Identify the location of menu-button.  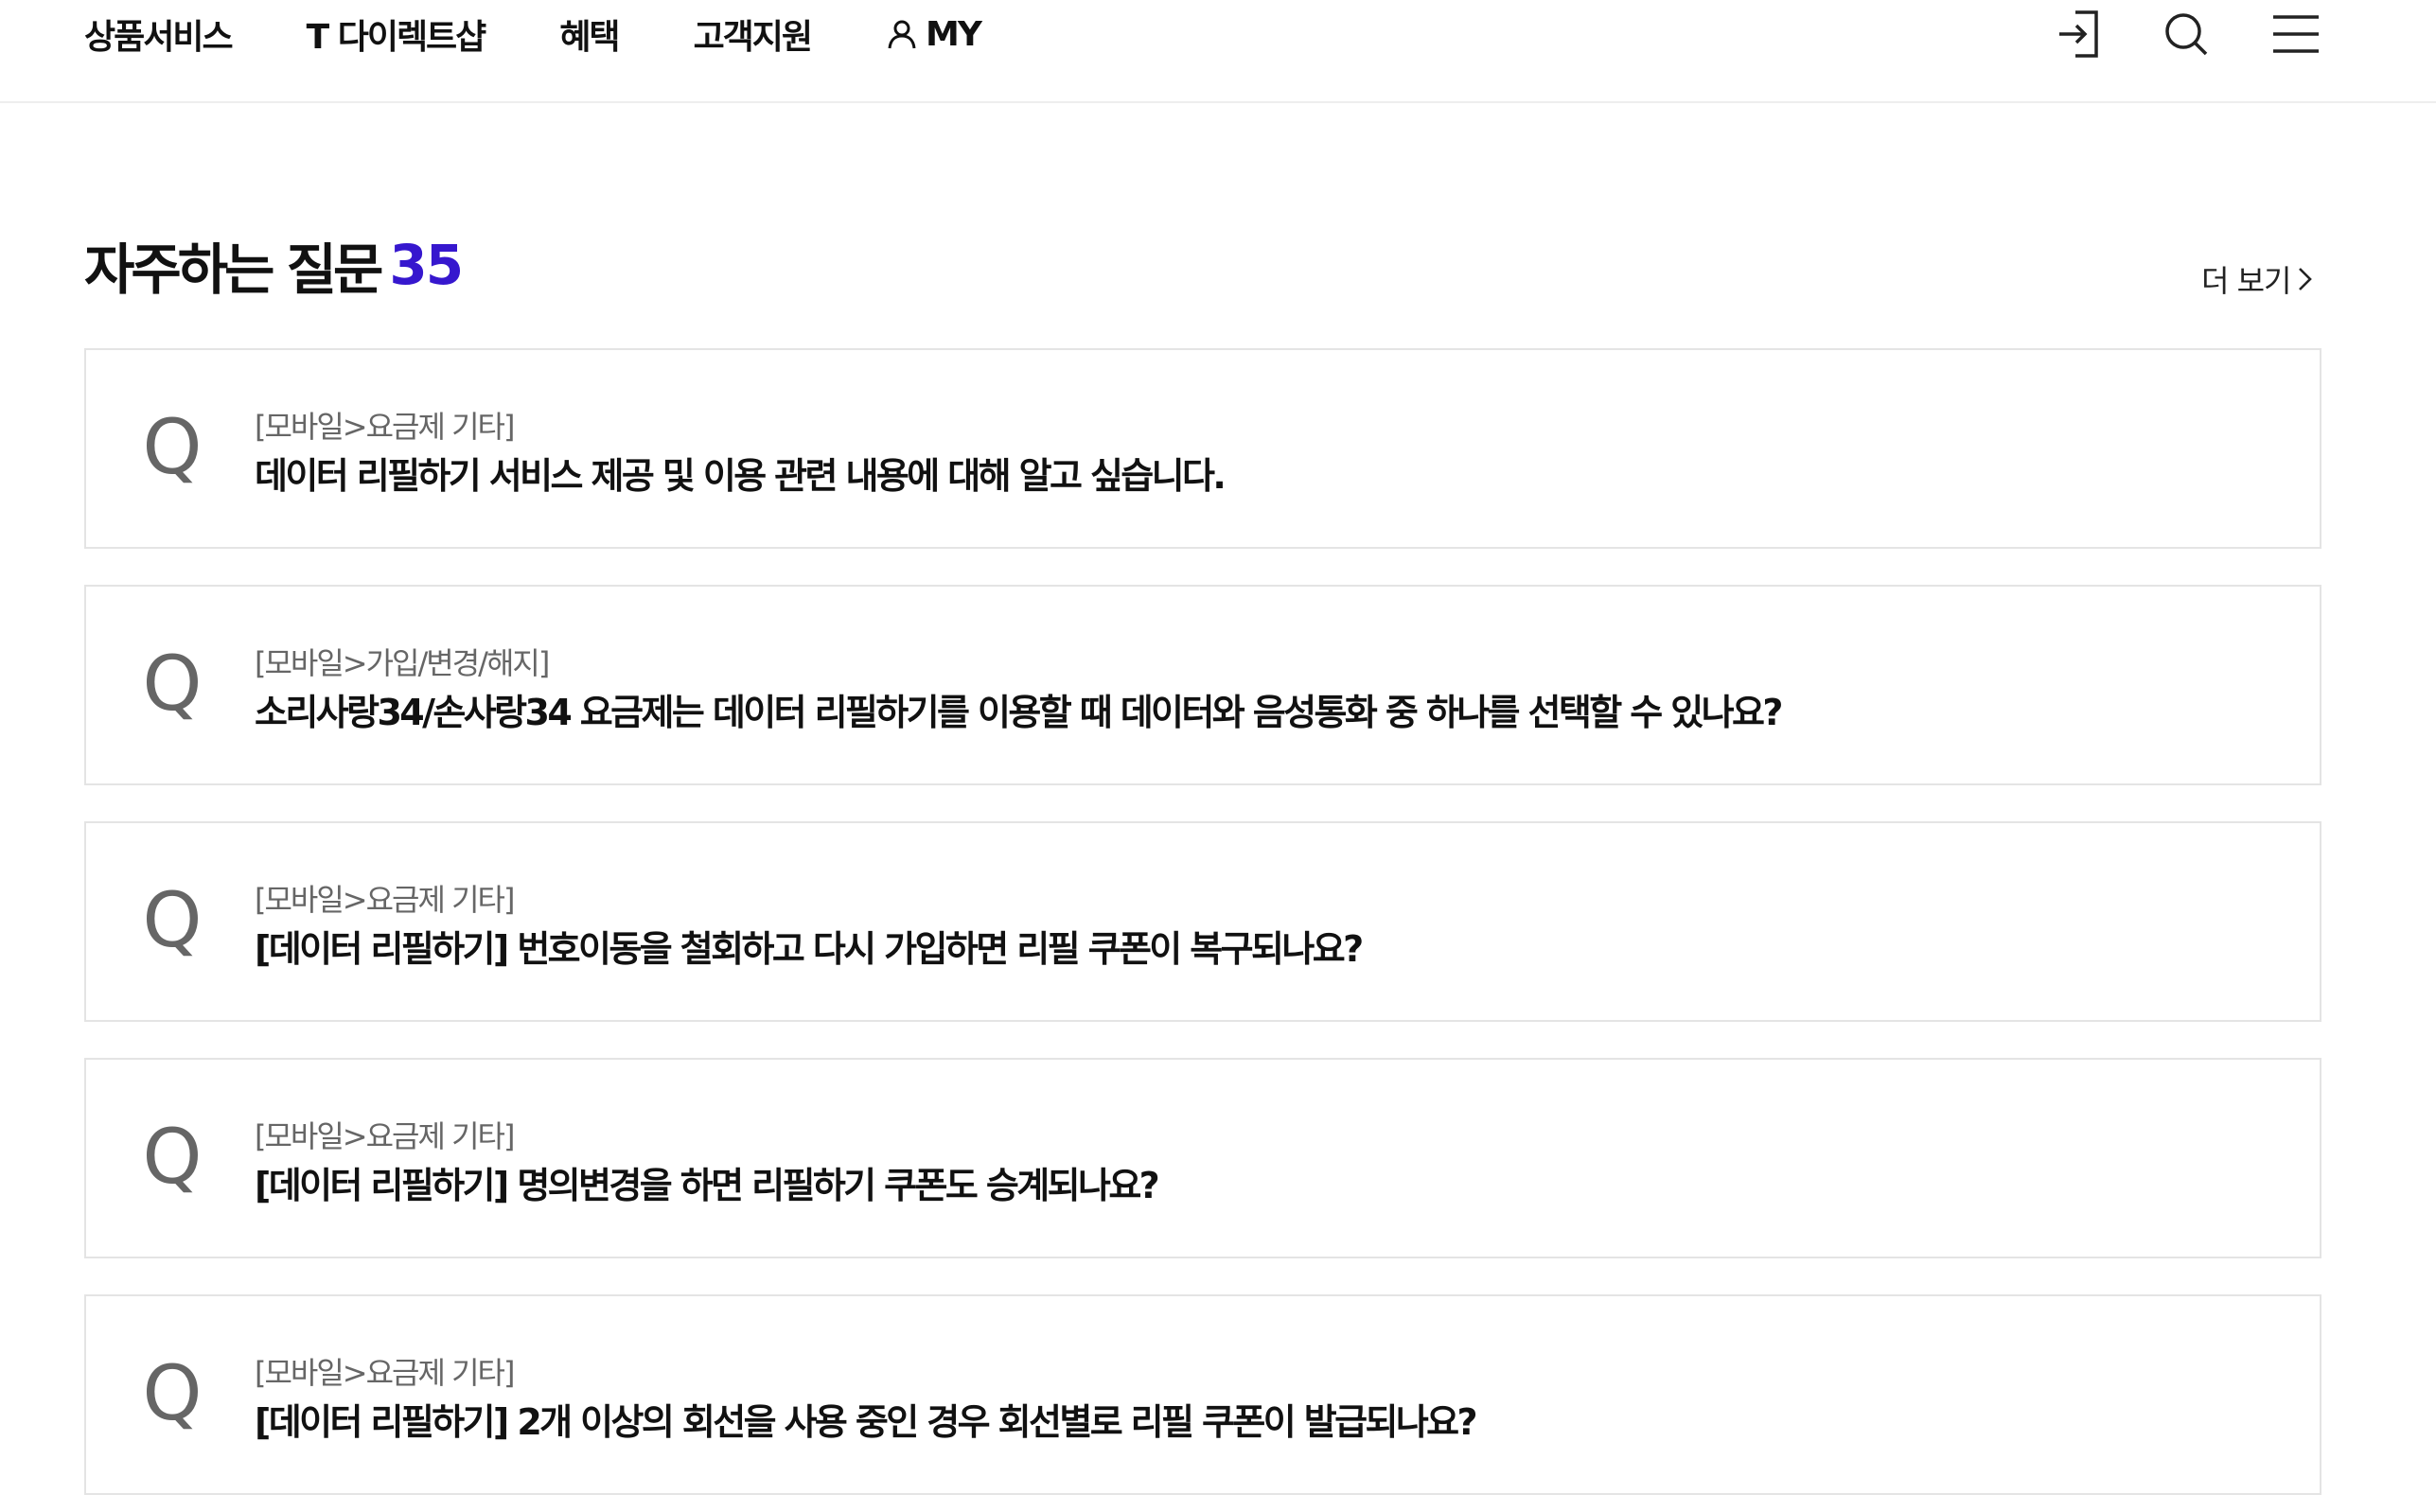
(2296, 34).